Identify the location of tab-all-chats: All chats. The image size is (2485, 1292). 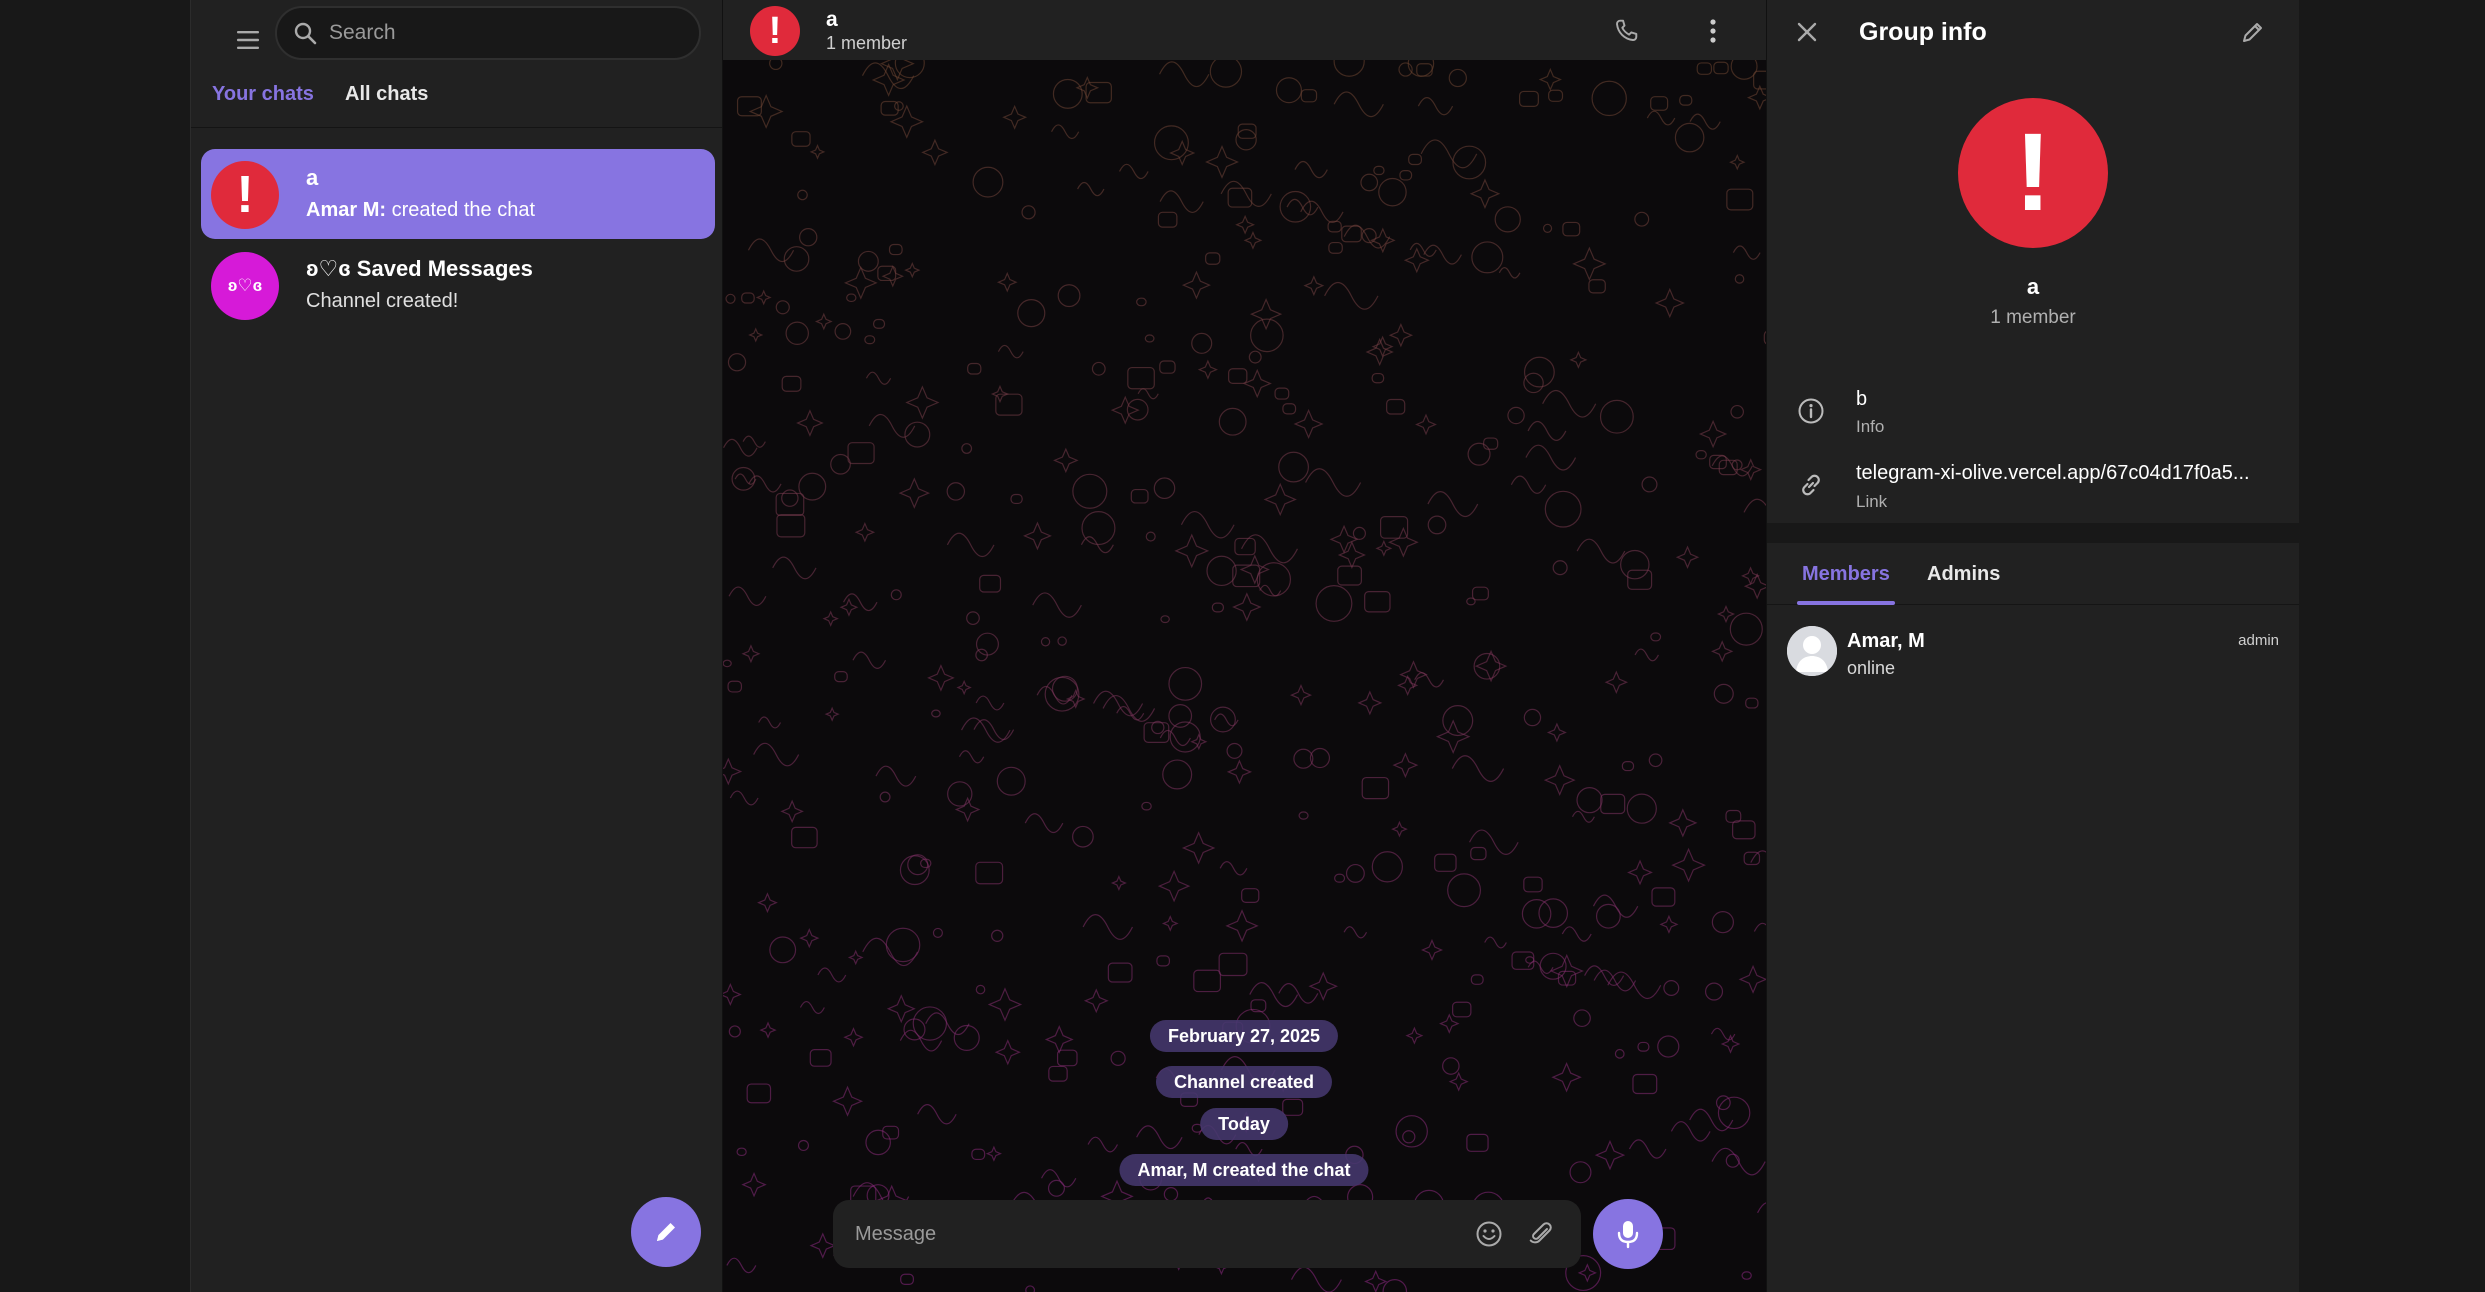
(386, 94).